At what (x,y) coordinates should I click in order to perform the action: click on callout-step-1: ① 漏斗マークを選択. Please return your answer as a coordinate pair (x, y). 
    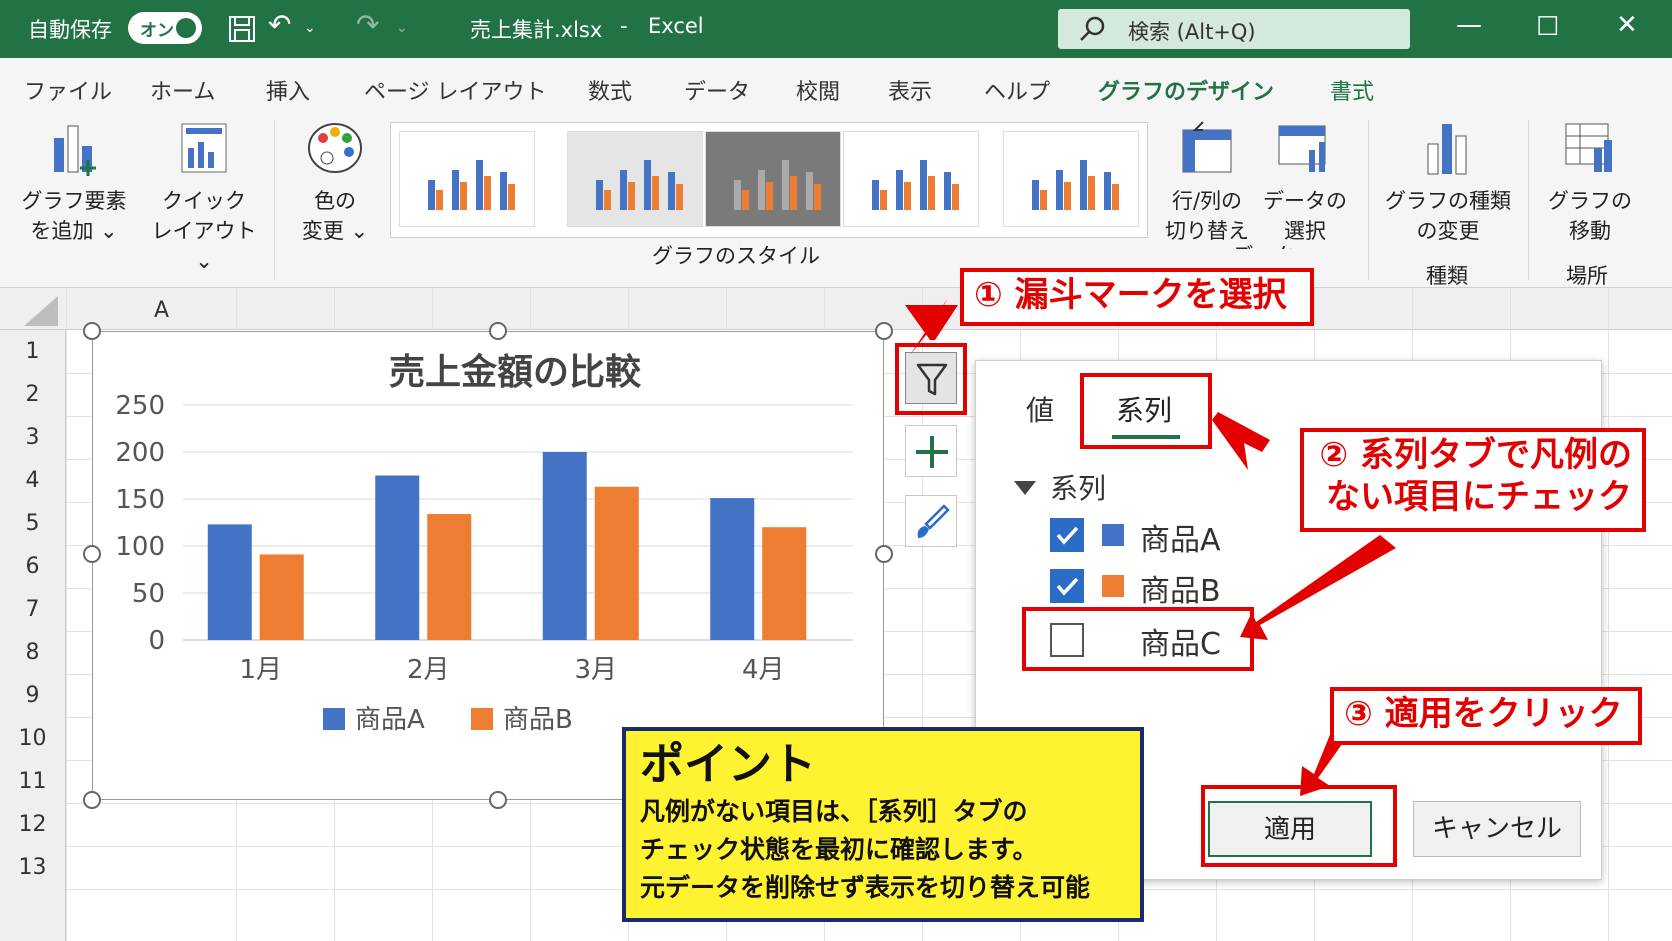
    Looking at the image, I should click on (1137, 297).